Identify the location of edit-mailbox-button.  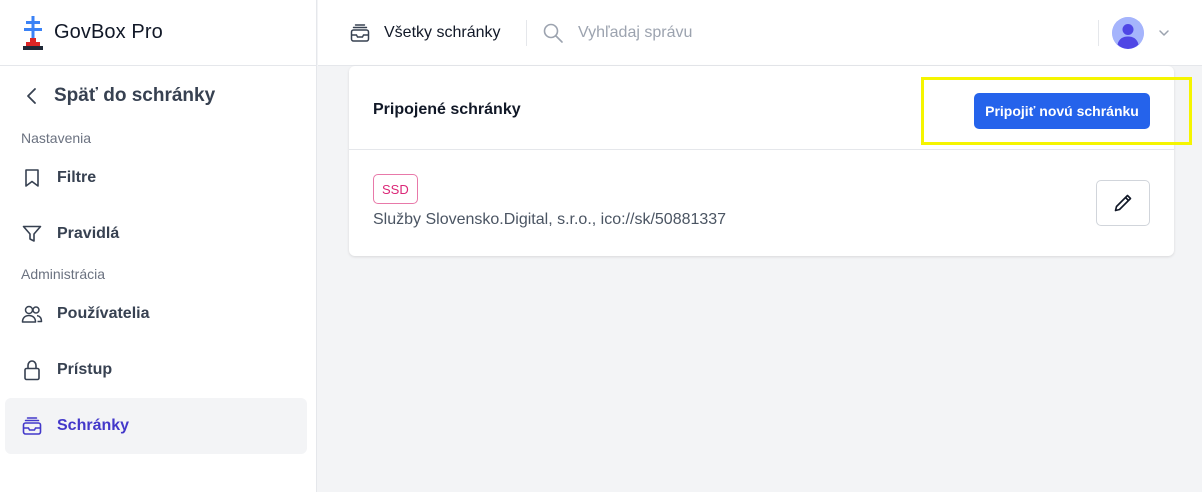
(1123, 203).